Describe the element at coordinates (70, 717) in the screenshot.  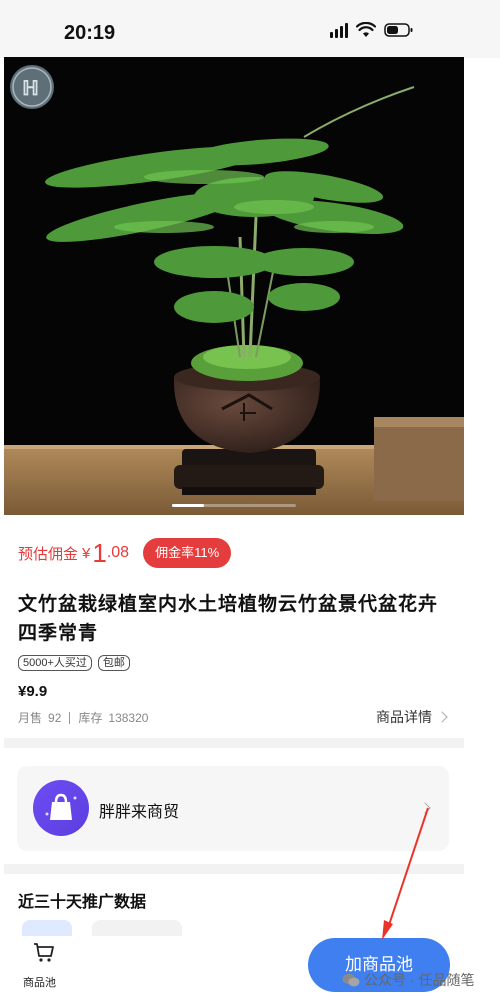
I see `divider` at that location.